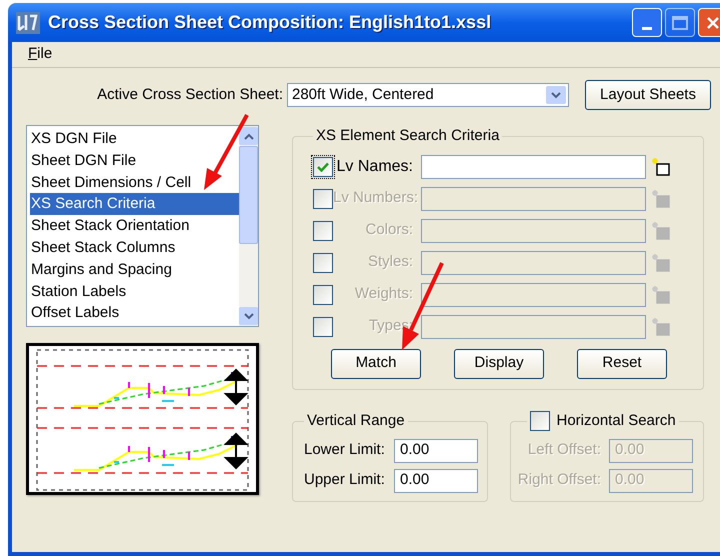 Image resolution: width=720 pixels, height=556 pixels. What do you see at coordinates (134, 291) in the screenshot?
I see `list-item: Station Labels` at bounding box center [134, 291].